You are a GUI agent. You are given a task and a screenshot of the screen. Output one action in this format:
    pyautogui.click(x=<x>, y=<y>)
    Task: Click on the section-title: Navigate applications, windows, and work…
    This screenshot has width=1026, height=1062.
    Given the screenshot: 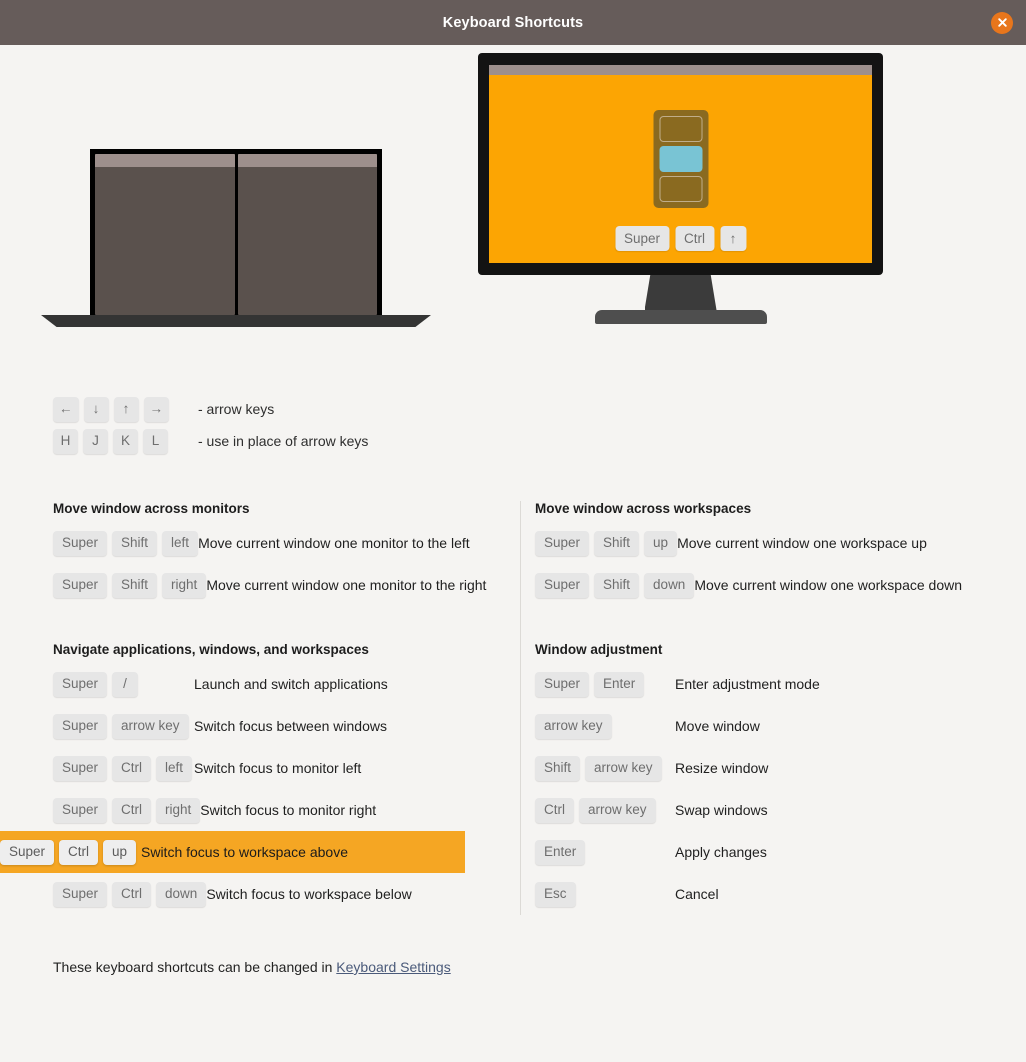 What is the action you would take?
    pyautogui.click(x=211, y=649)
    